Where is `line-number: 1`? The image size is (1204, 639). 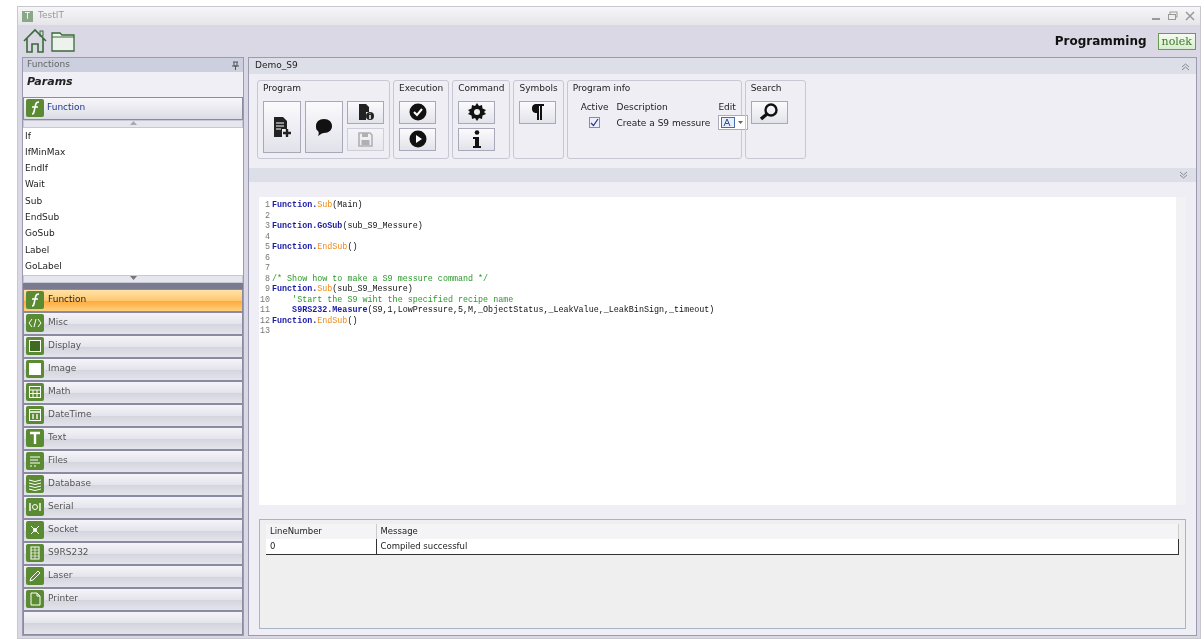
line-number: 1 is located at coordinates (266, 205).